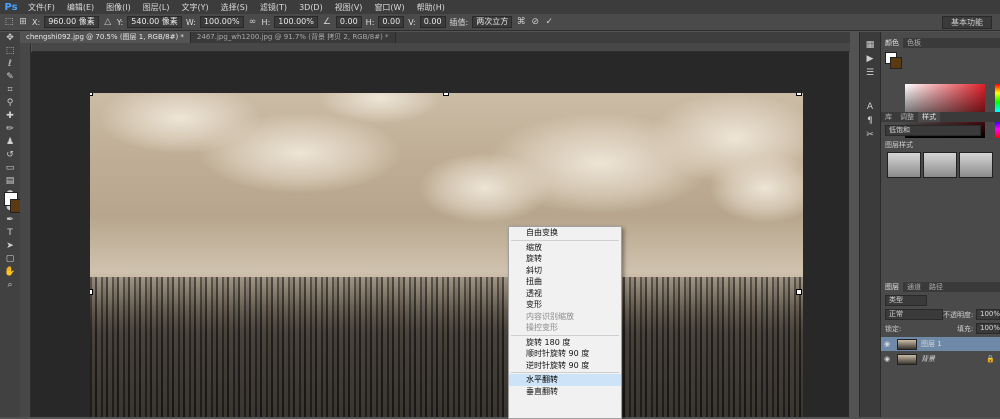 This screenshot has width=1000, height=419. I want to click on panel-background-swatch, so click(896, 63).